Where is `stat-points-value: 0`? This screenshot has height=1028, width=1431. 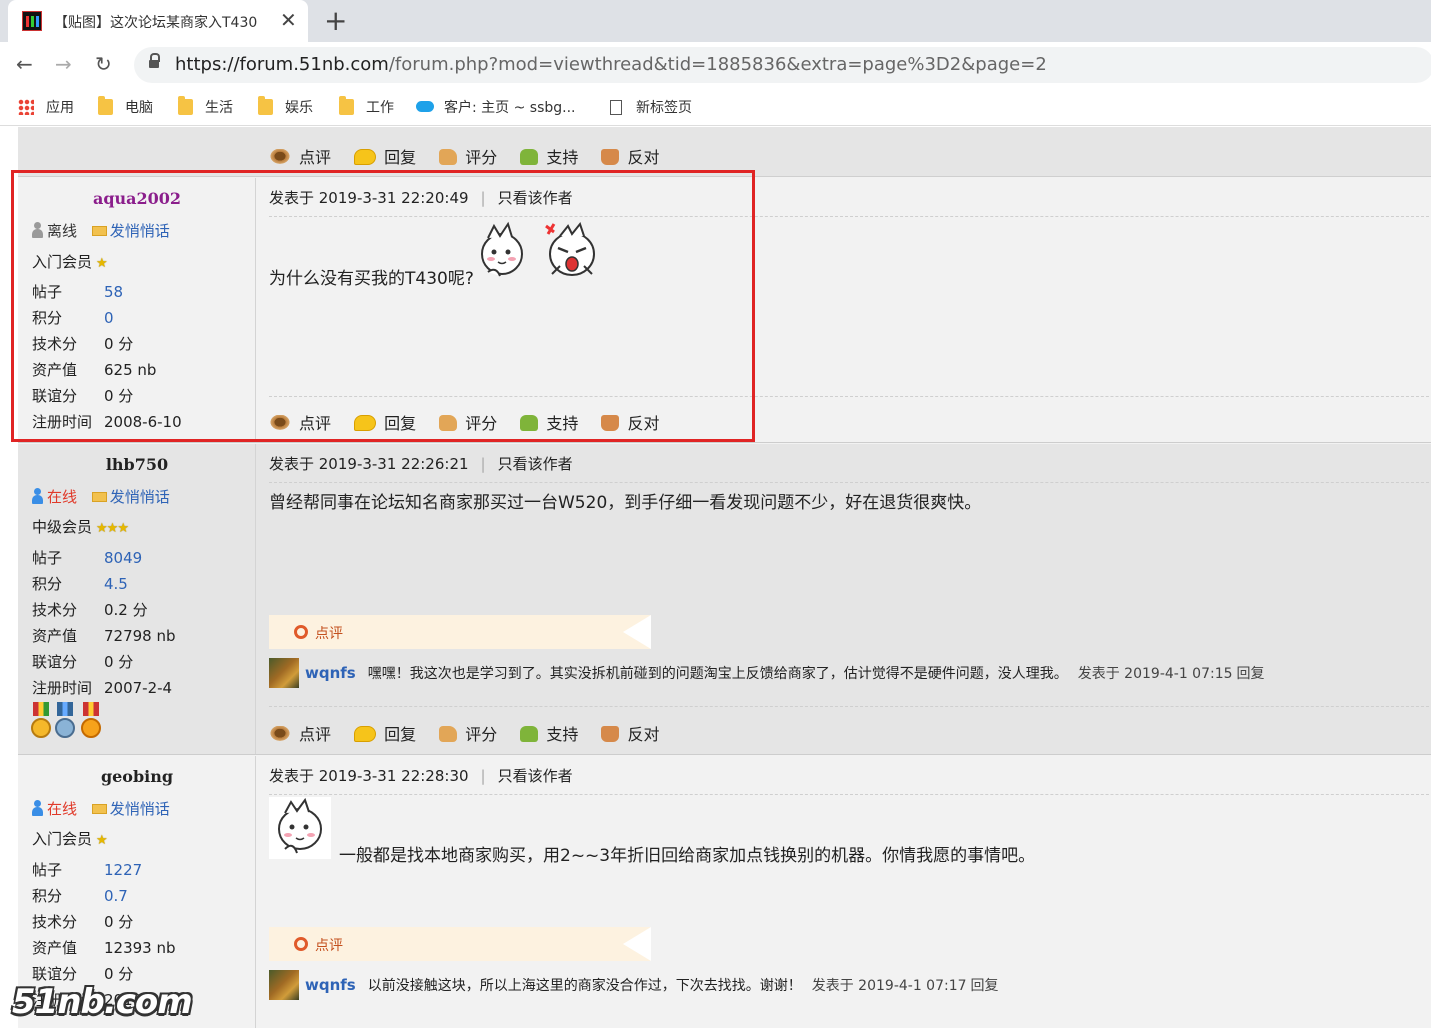
stat-points-value: 0 is located at coordinates (109, 318).